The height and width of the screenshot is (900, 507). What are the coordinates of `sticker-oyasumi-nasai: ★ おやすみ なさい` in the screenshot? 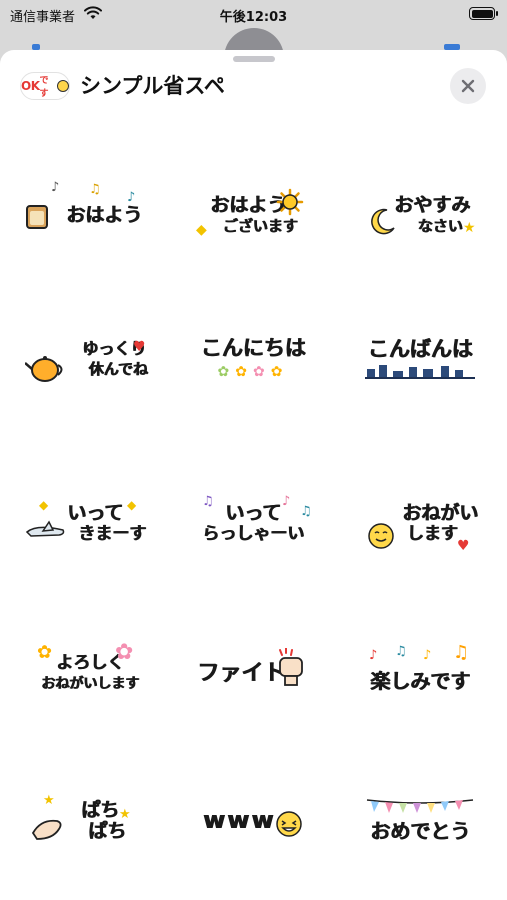 It's located at (420, 215).